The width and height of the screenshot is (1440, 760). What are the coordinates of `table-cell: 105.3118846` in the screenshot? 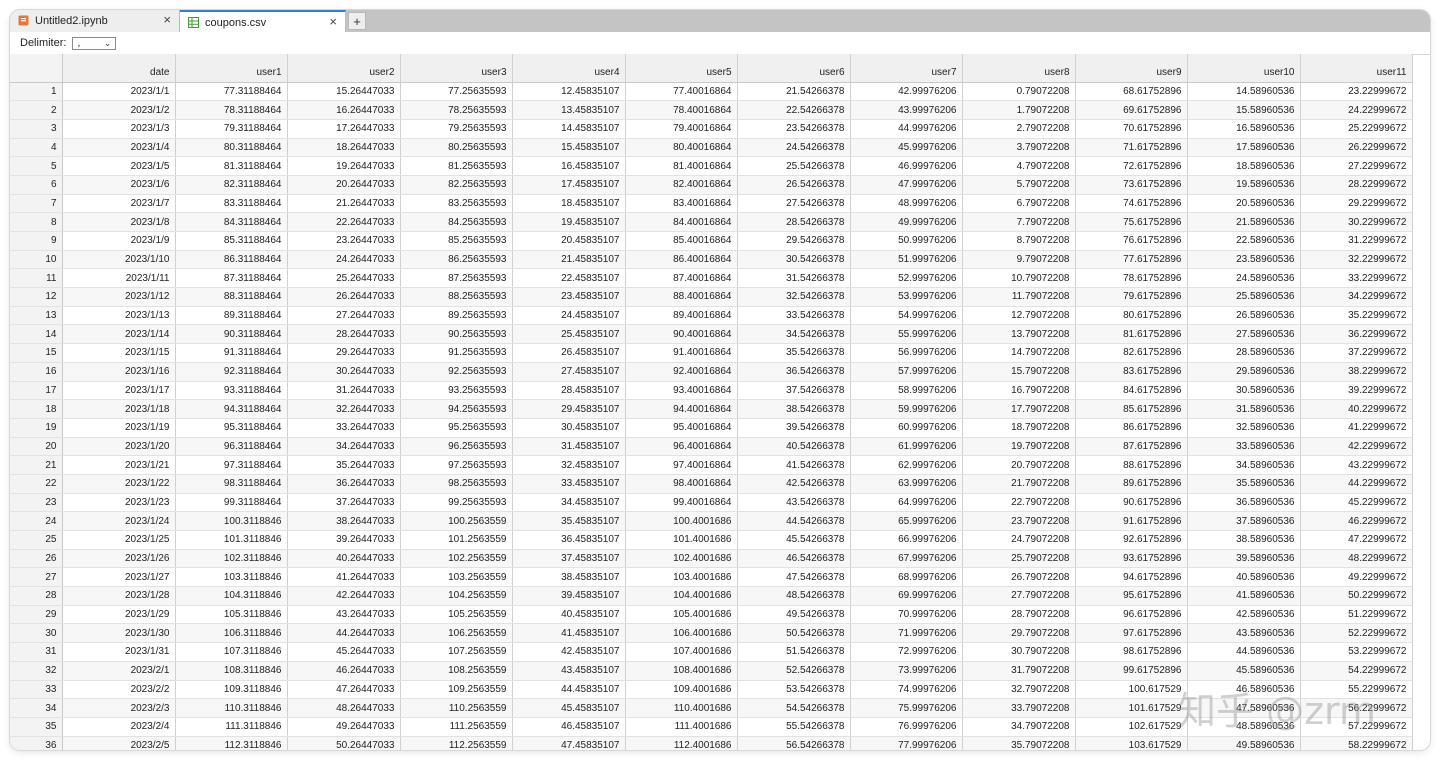 It's located at (231, 615).